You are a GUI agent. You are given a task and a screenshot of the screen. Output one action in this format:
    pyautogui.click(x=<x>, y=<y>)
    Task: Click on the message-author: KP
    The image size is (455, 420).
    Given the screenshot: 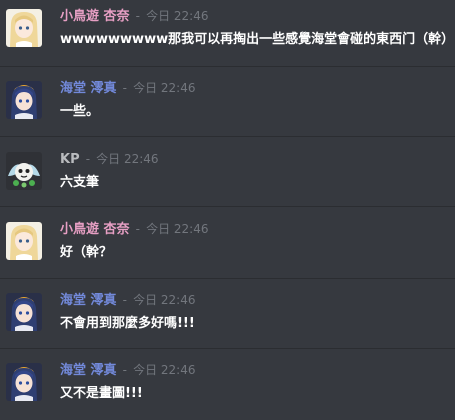 What is the action you would take?
    pyautogui.click(x=70, y=159)
    